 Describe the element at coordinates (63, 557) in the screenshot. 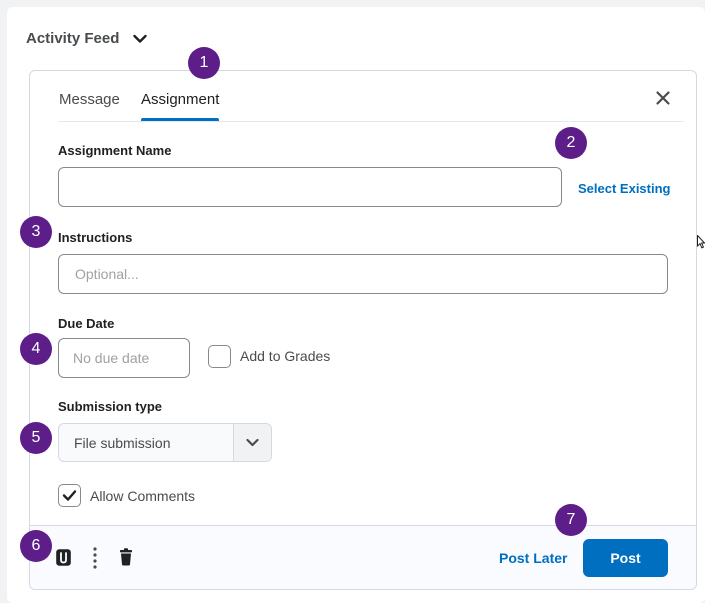

I see `attachment-icon` at that location.